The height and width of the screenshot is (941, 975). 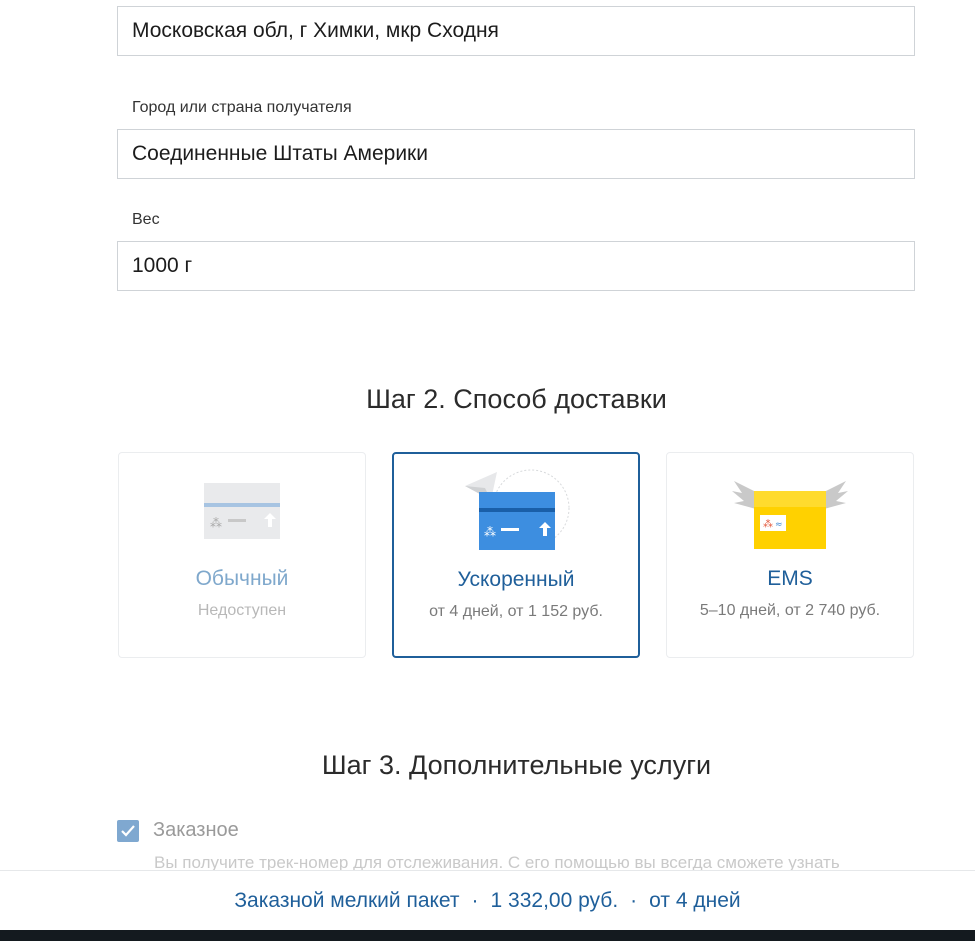 I want to click on delivery-option-express: ⁂ Ускоренный от 4 дней, от 1 152 руб., so click(x=516, y=555).